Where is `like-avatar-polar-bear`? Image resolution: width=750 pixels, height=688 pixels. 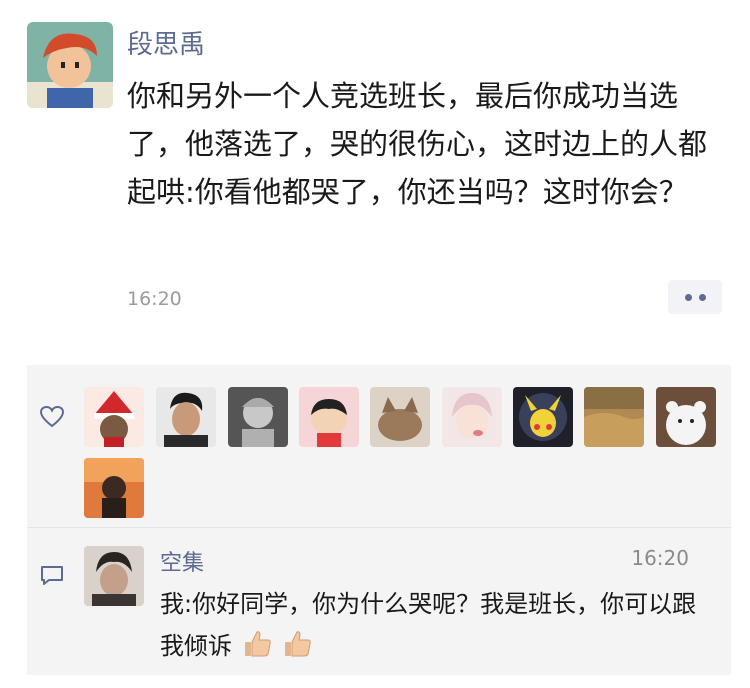 like-avatar-polar-bear is located at coordinates (686, 417).